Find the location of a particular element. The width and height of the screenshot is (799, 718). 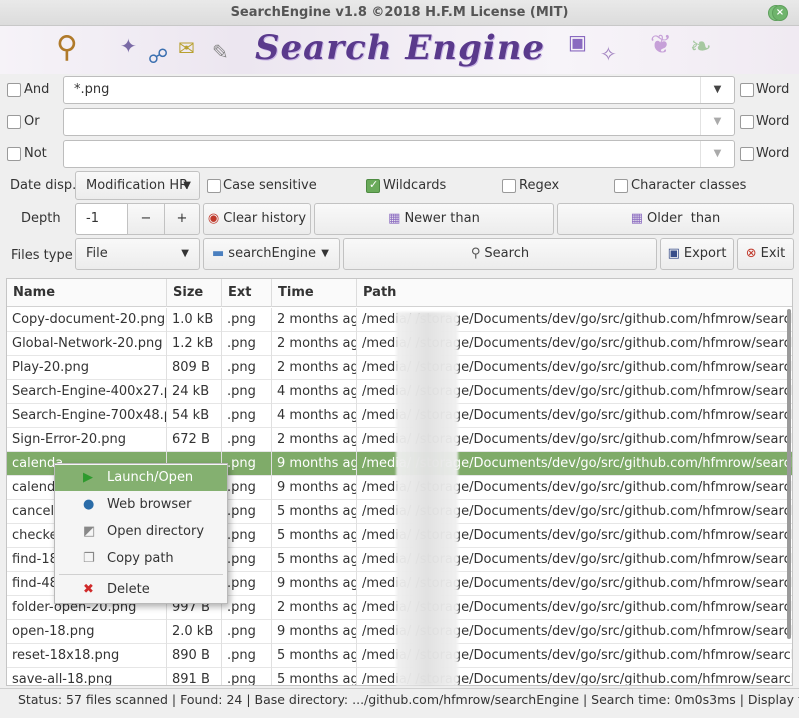

files-type-select: File ▼ is located at coordinates (137, 254).